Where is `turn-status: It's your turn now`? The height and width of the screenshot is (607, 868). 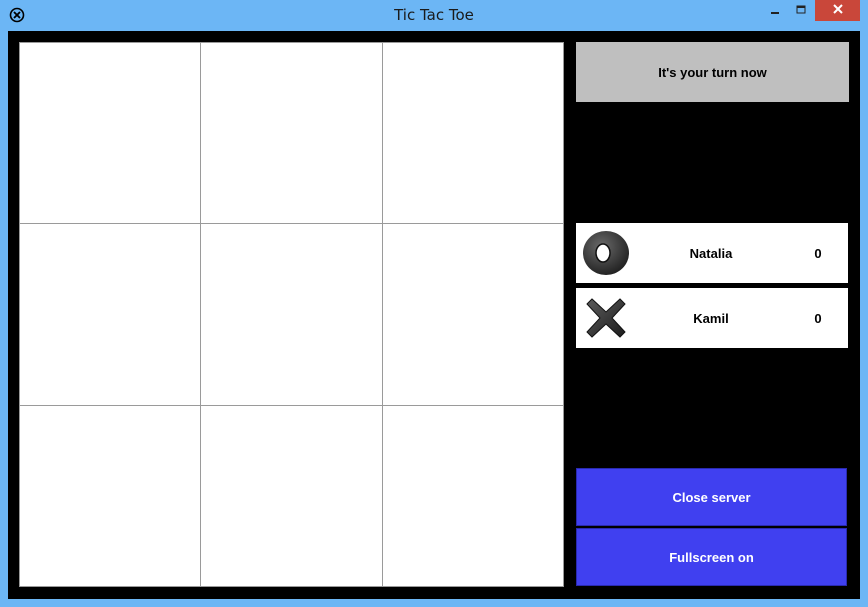
turn-status: It's your turn now is located at coordinates (712, 72).